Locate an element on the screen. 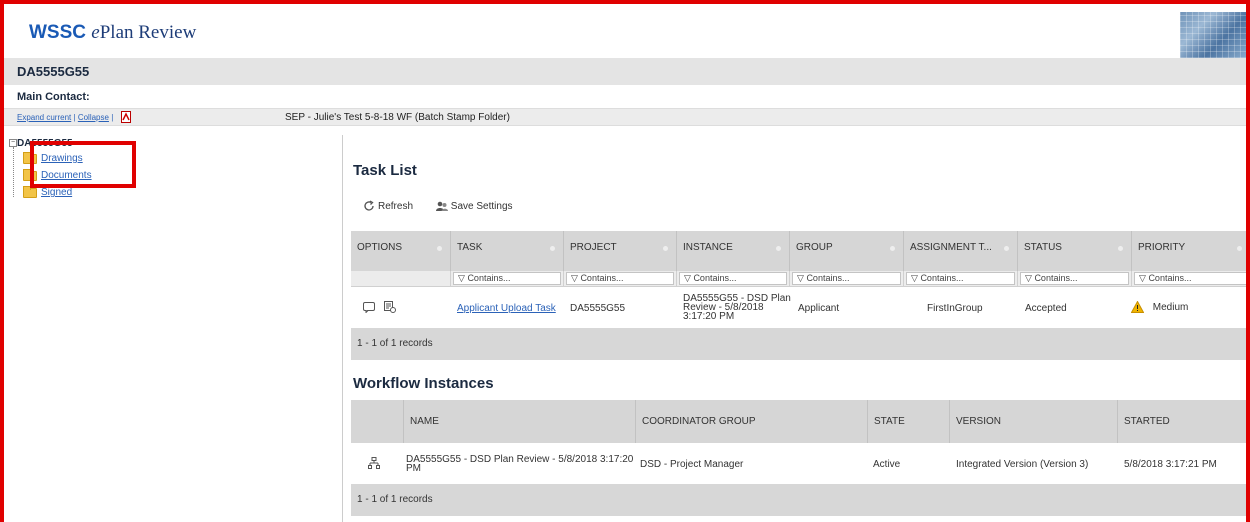 Image resolution: width=1250 pixels, height=522 pixels. col-project: PROJECT is located at coordinates (620, 251).